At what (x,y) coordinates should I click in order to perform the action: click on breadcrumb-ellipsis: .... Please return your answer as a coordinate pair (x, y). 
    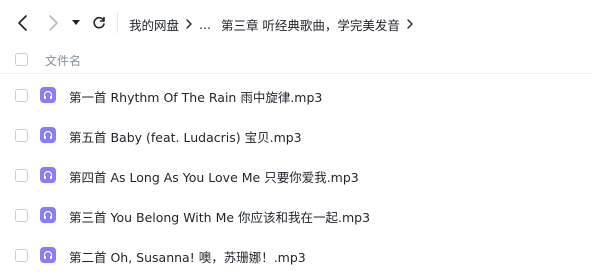
    Looking at the image, I should click on (205, 24).